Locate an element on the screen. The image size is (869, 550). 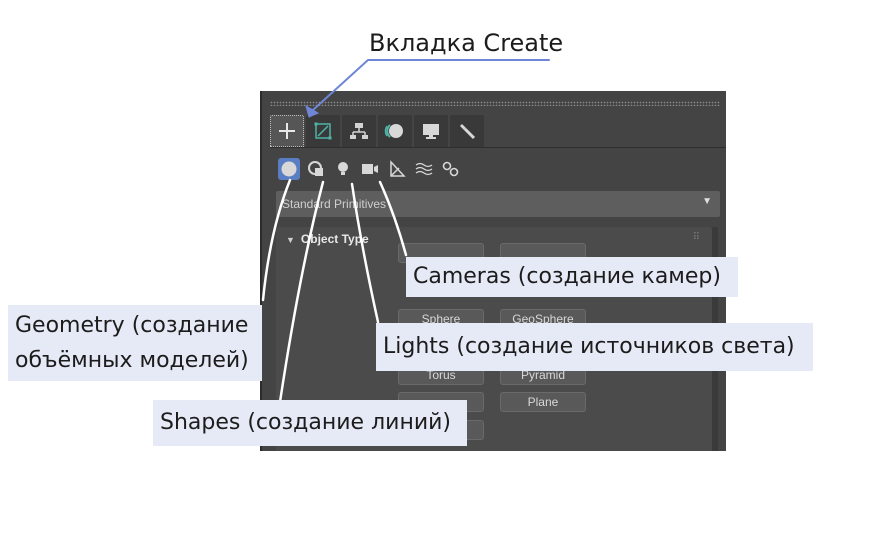
callout-create-tab: Вкладка Create is located at coordinates (466, 43).